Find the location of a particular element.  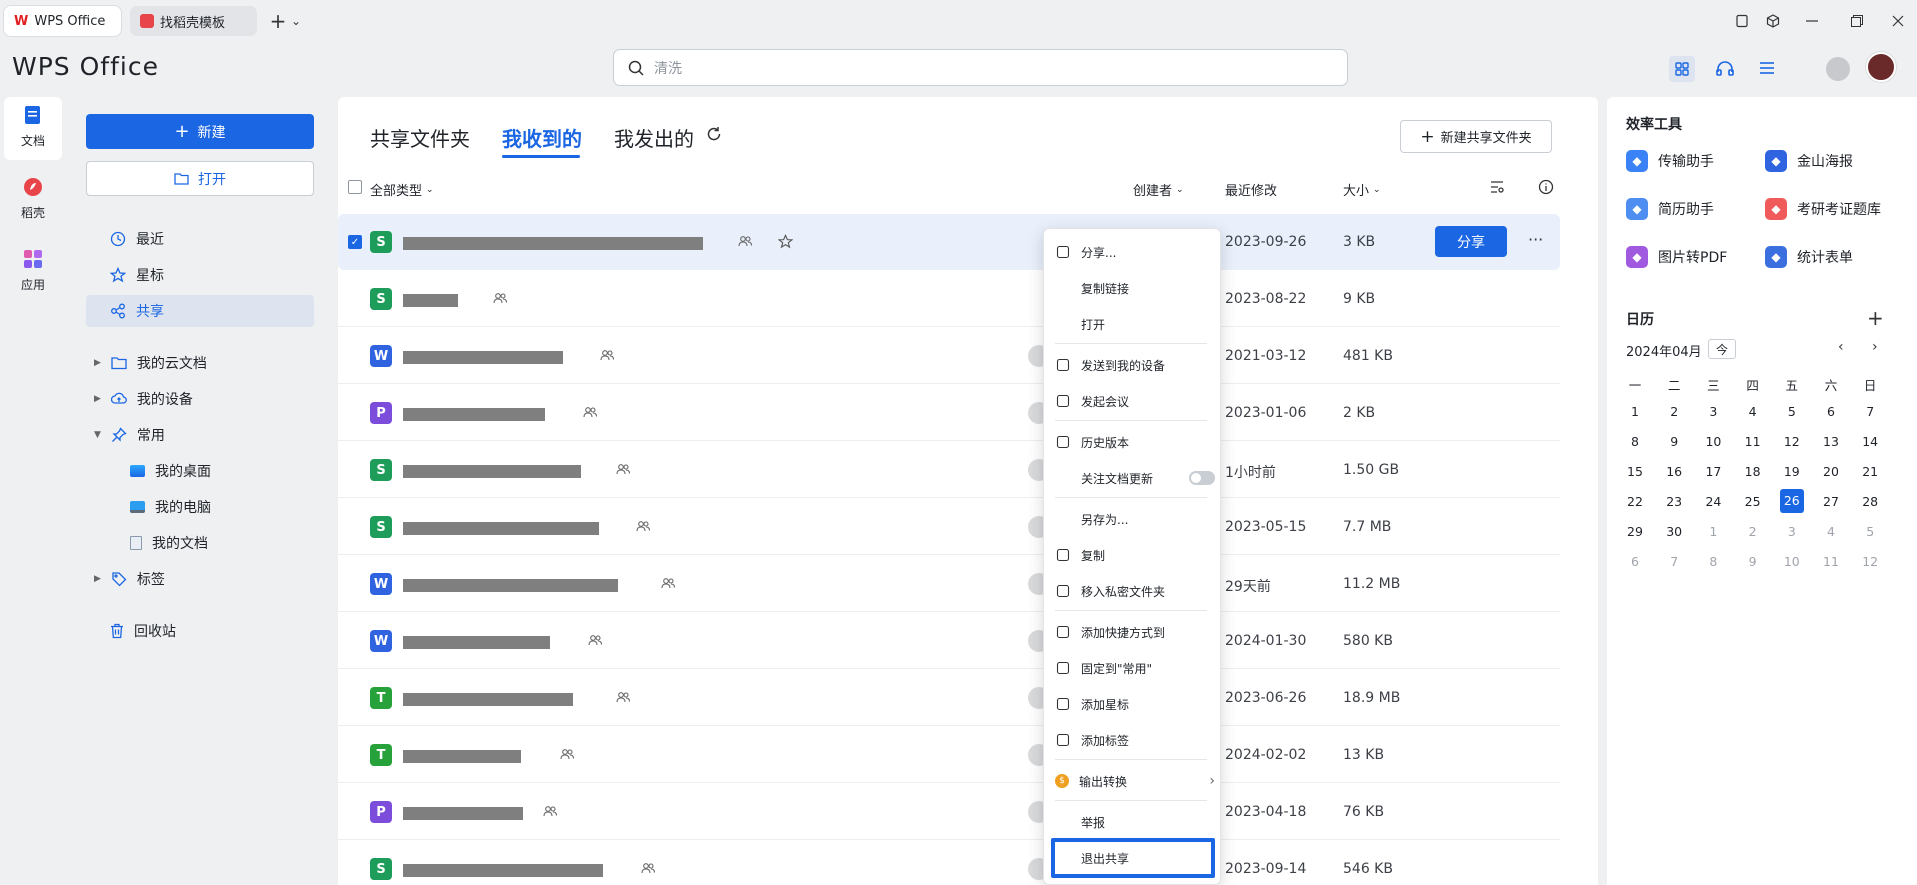

context-menu-item: 添加标签 is located at coordinates (1135, 740).